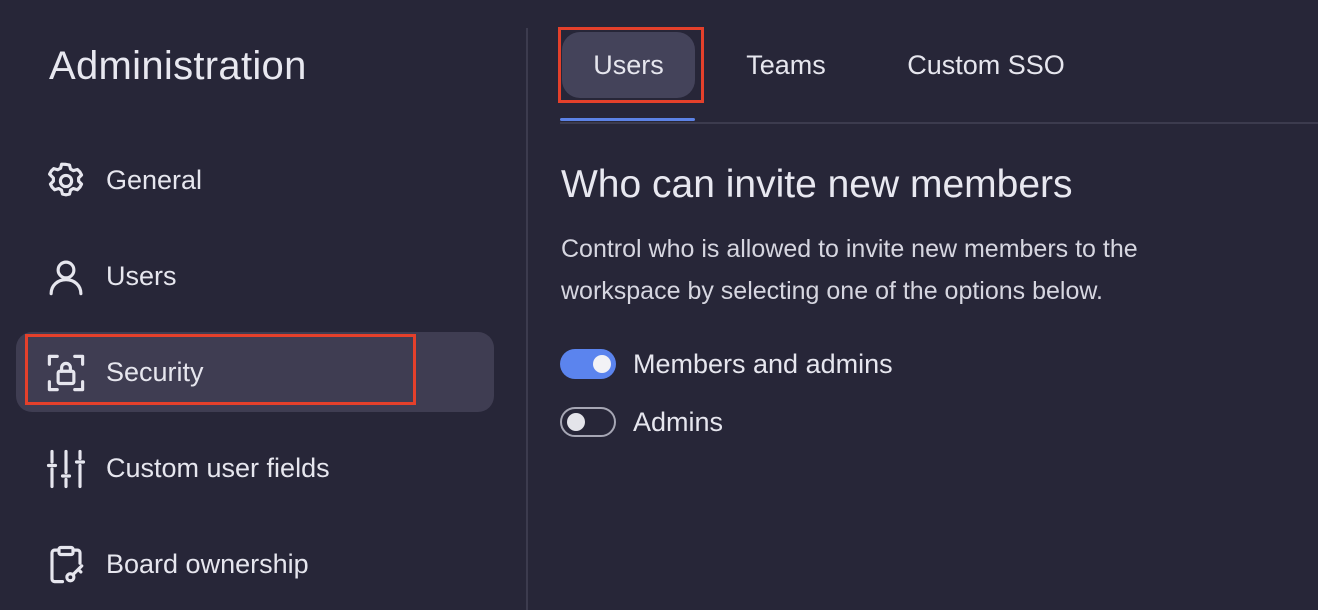 The image size is (1318, 610). What do you see at coordinates (154, 179) in the screenshot?
I see `sidebar-item-label: General` at bounding box center [154, 179].